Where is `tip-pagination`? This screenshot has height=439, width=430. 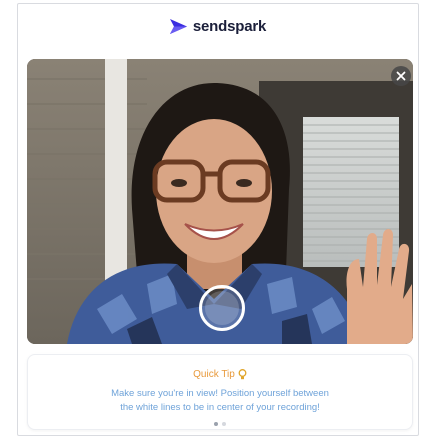
tip-pagination is located at coordinates (220, 424).